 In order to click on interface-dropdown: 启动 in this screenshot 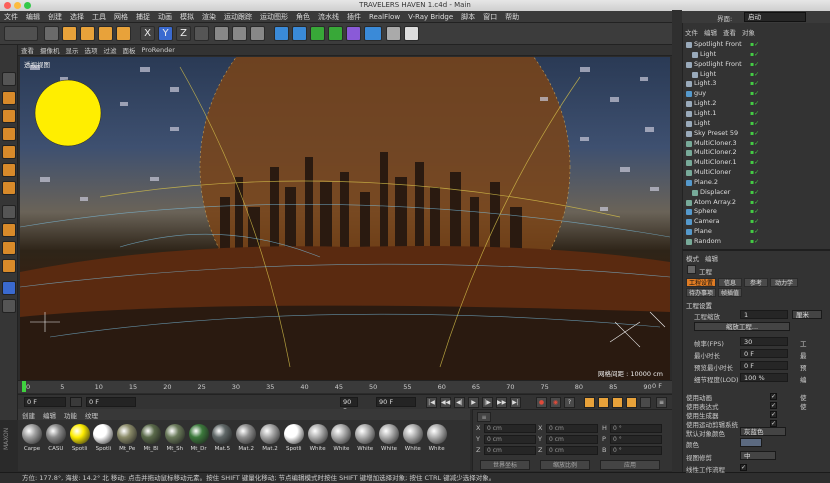, I will do `click(775, 17)`.